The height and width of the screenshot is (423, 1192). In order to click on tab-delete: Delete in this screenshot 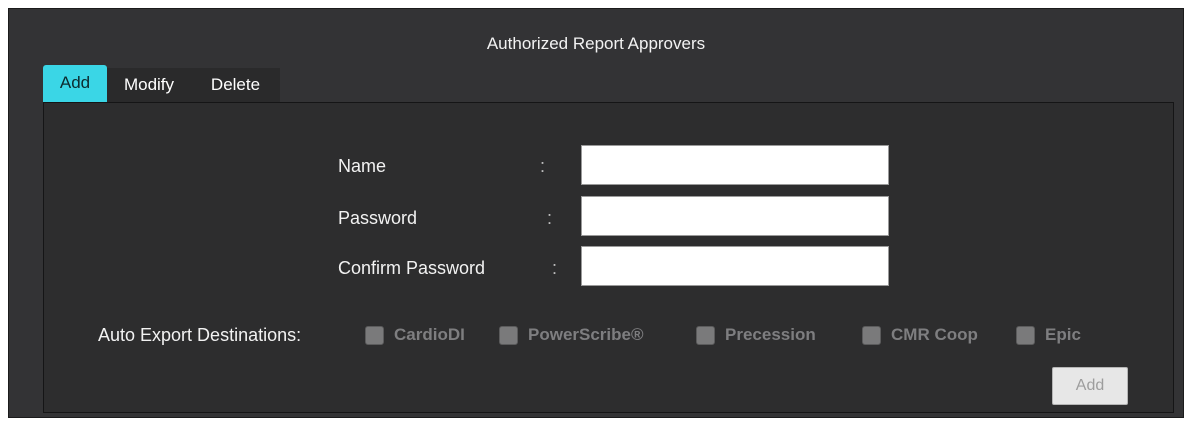, I will do `click(235, 85)`.